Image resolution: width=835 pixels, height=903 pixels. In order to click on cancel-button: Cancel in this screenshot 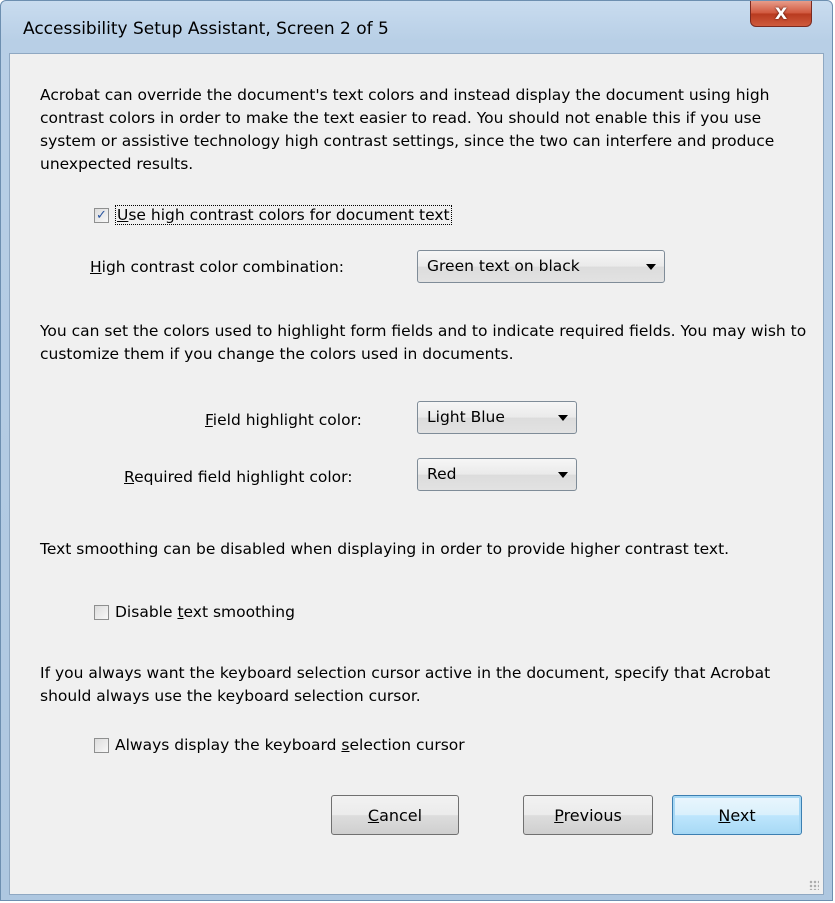, I will do `click(395, 815)`.